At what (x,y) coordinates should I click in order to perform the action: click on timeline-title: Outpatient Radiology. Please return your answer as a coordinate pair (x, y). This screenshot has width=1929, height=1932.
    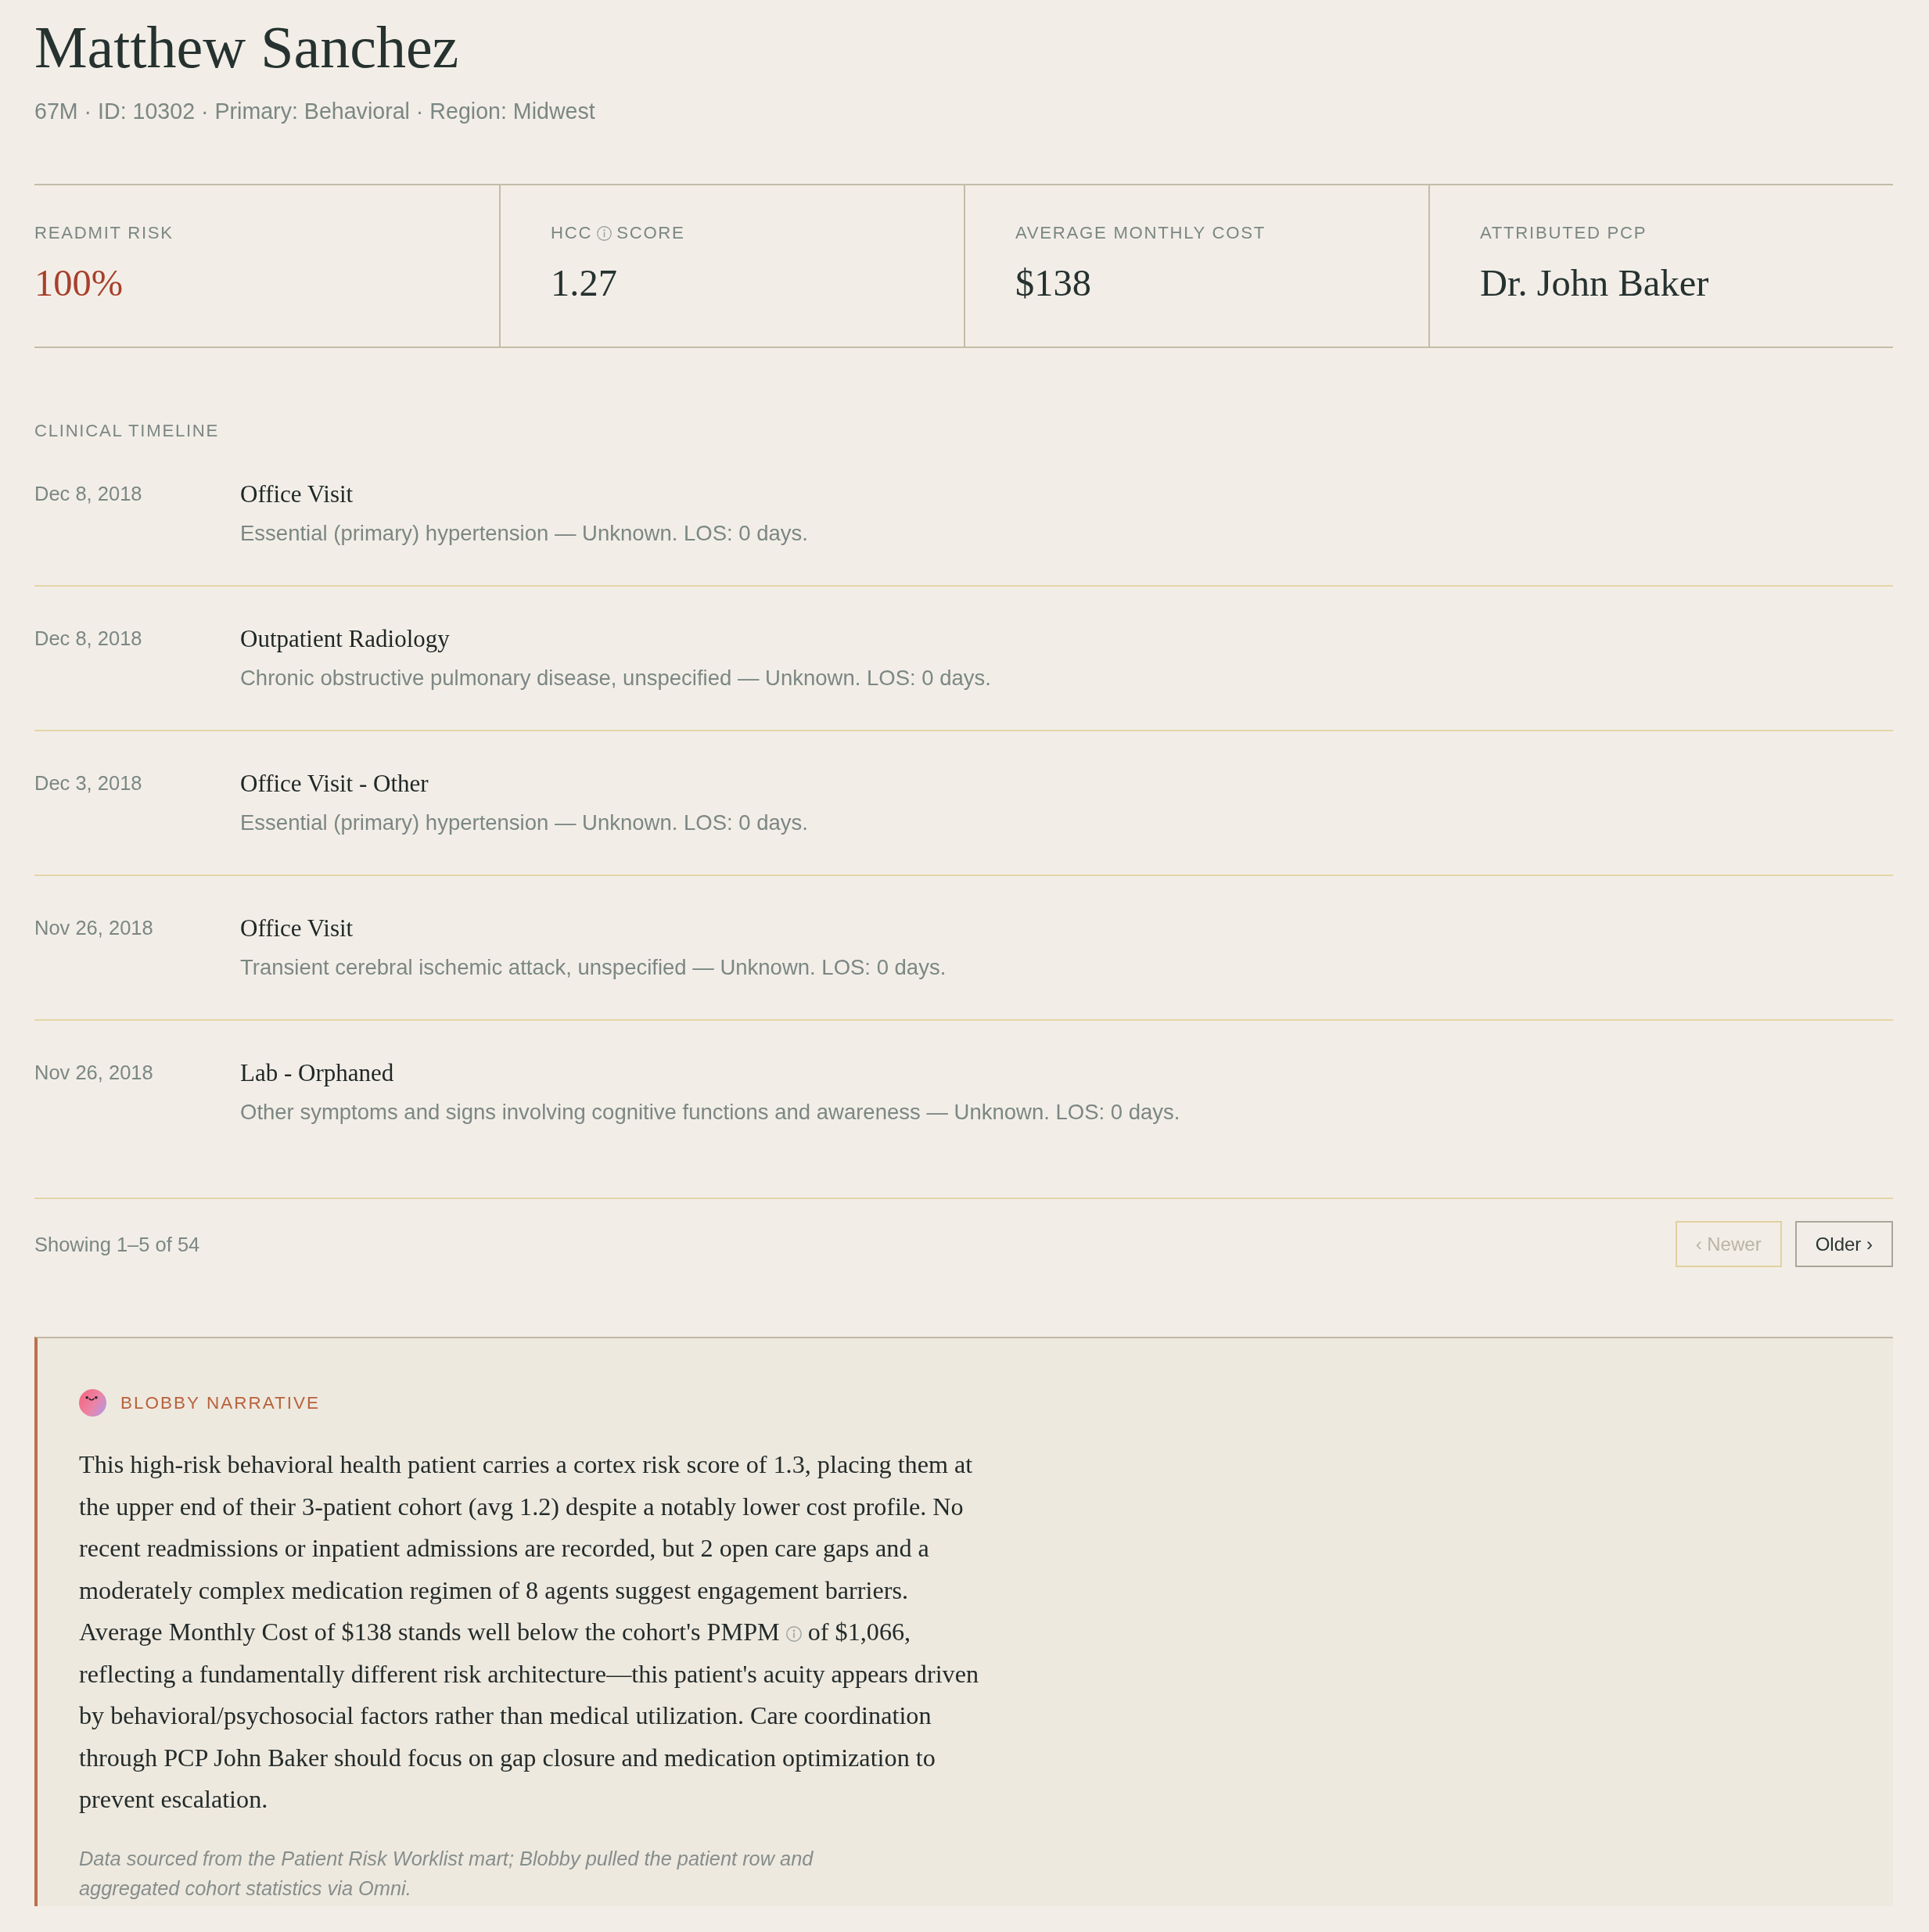
    Looking at the image, I should click on (345, 639).